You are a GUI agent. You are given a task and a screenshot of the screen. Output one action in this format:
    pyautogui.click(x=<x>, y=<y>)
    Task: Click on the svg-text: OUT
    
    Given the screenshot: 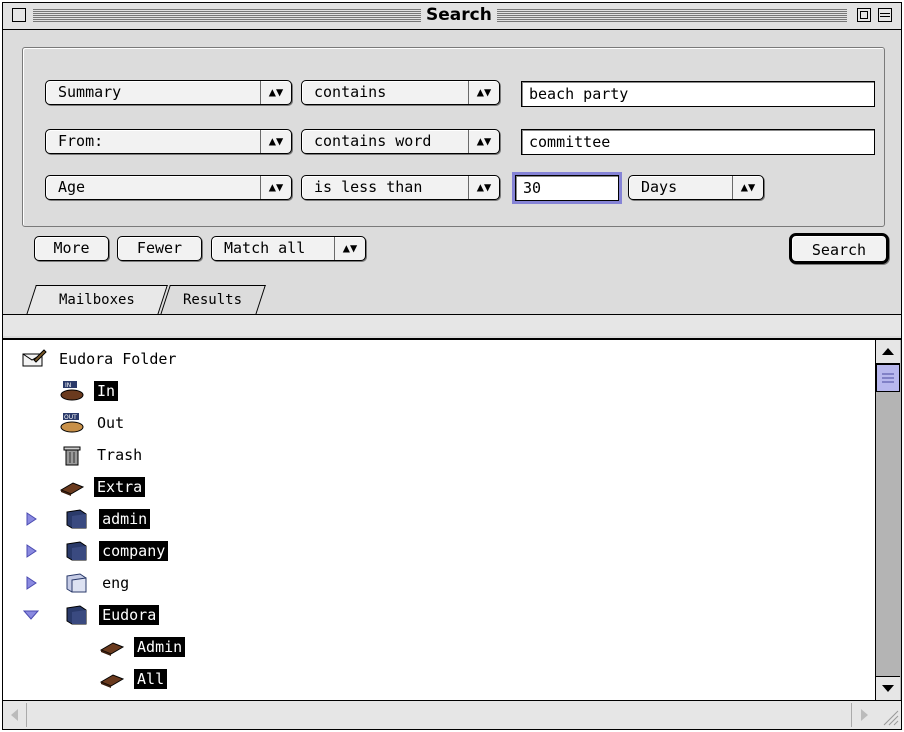 What is the action you would take?
    pyautogui.click(x=70, y=417)
    